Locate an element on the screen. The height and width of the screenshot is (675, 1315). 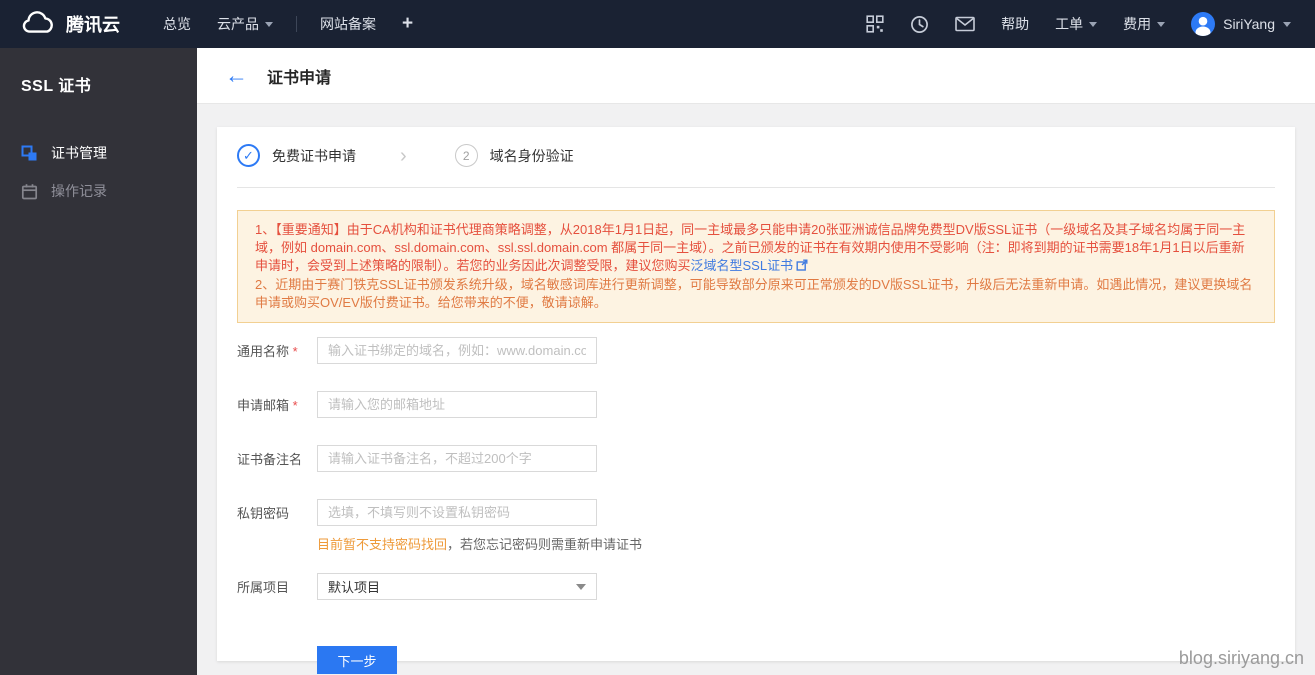
step-indicator: ✓ 免费证书申请 › 2 域名身份验证 is located at coordinates (756, 147).